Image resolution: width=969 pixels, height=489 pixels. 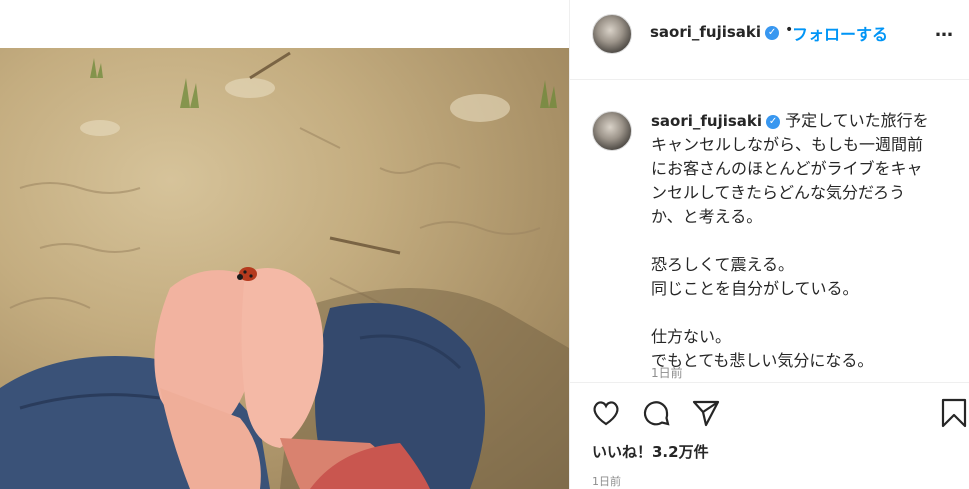 I want to click on header-username: saori_fujisaki ✓, so click(x=715, y=32).